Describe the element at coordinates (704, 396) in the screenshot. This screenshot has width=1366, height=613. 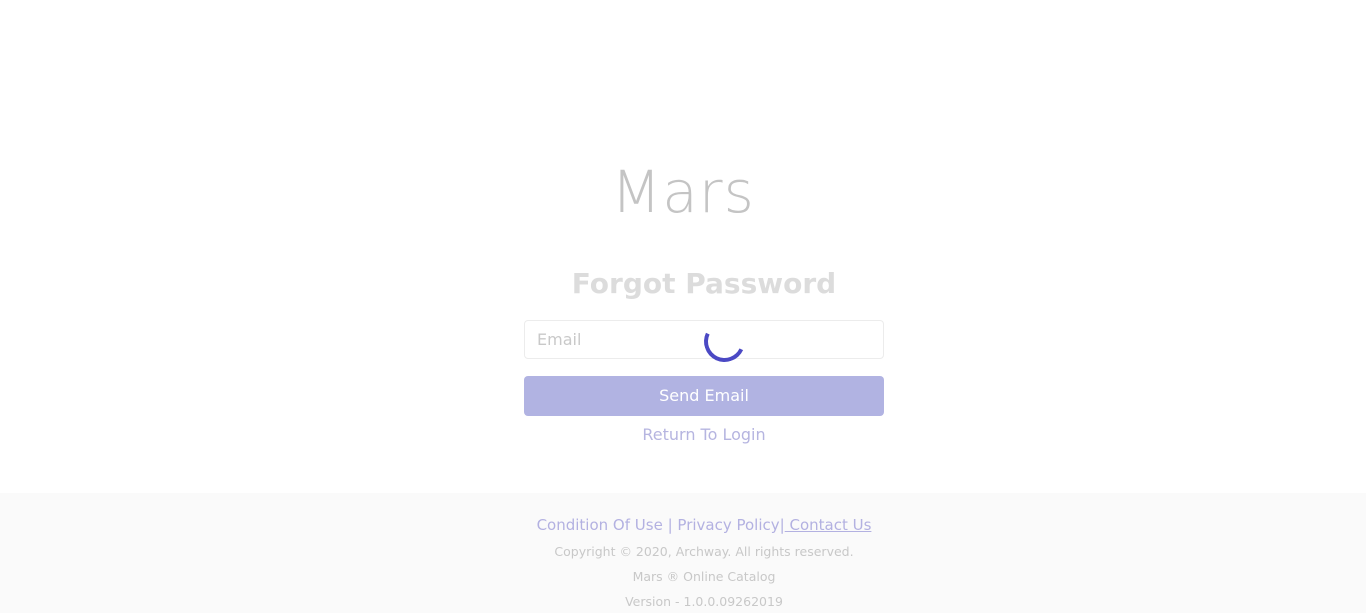
I see `send-email-button: Send Email` at that location.